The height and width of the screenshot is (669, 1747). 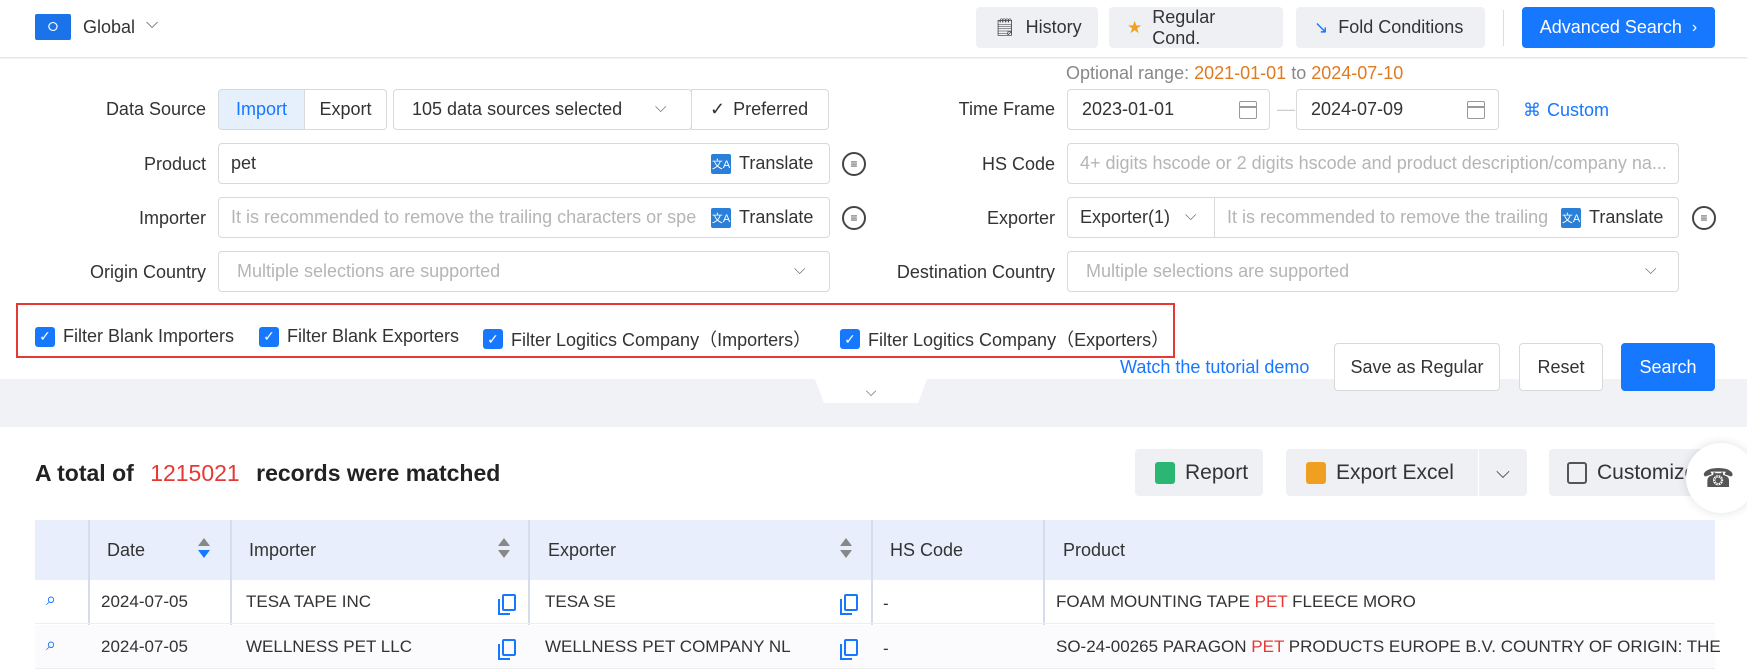 I want to click on column-header-exporter: Exporter, so click(x=582, y=550).